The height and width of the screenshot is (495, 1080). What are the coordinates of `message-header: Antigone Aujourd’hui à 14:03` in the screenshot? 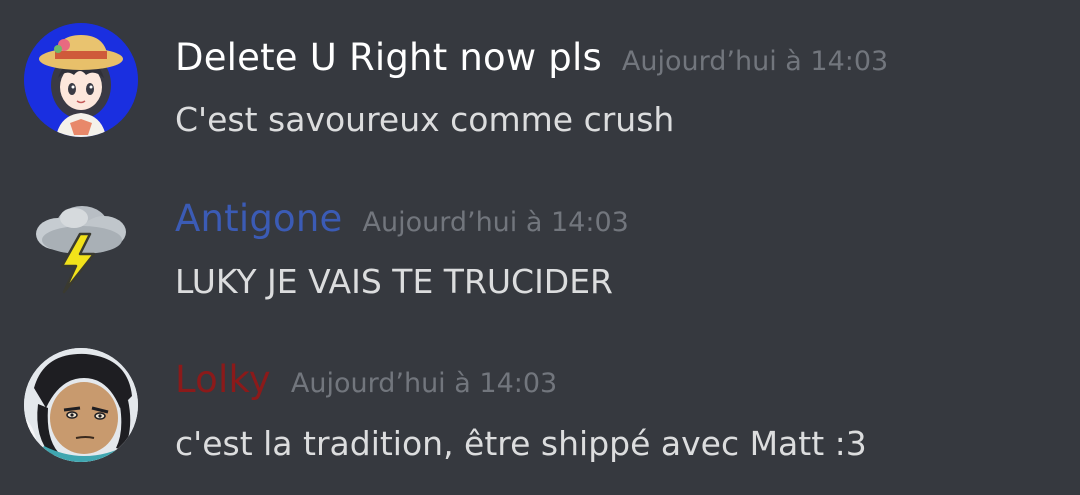 It's located at (402, 218).